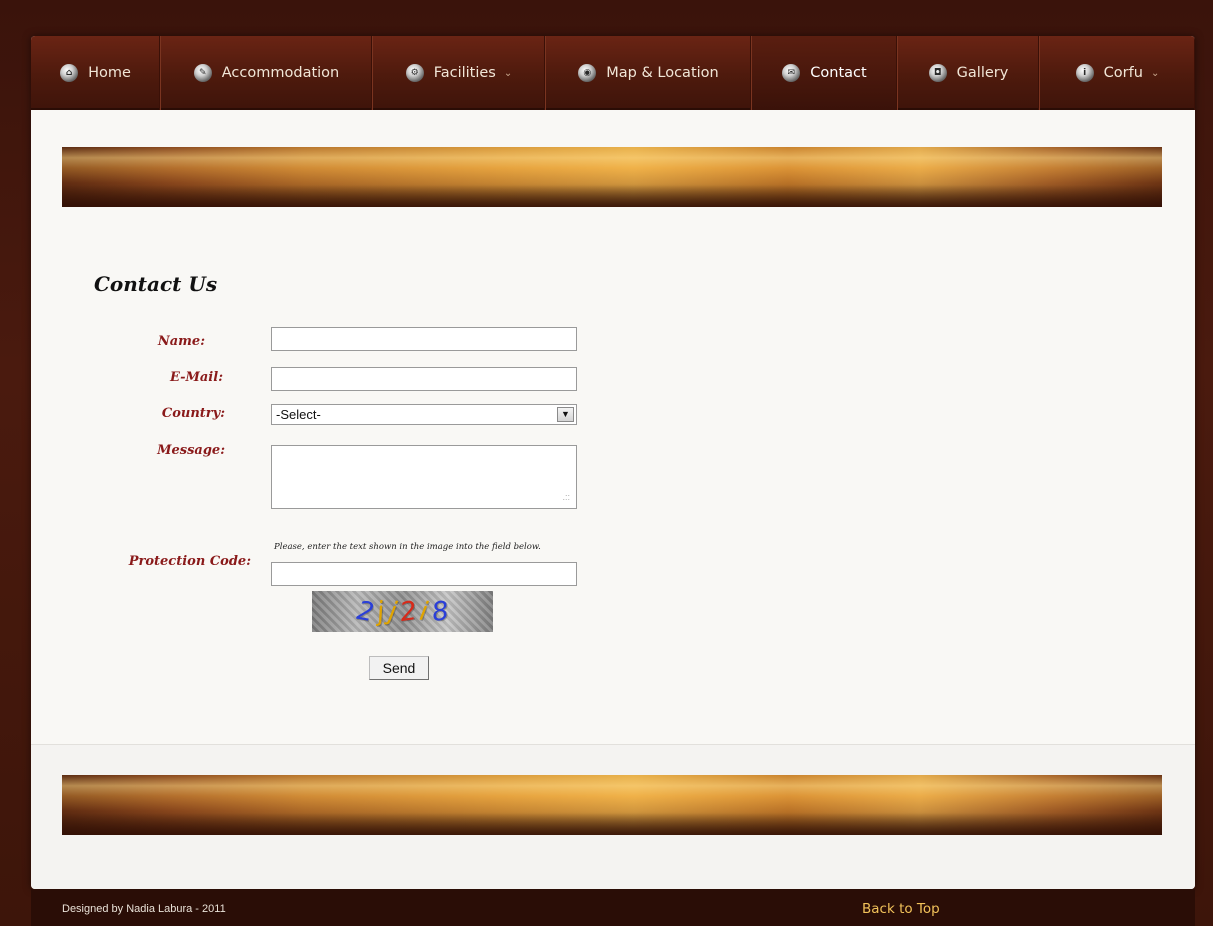 This screenshot has height=926, width=1213. I want to click on nav-item-home: ⌂ Home, so click(96, 73).